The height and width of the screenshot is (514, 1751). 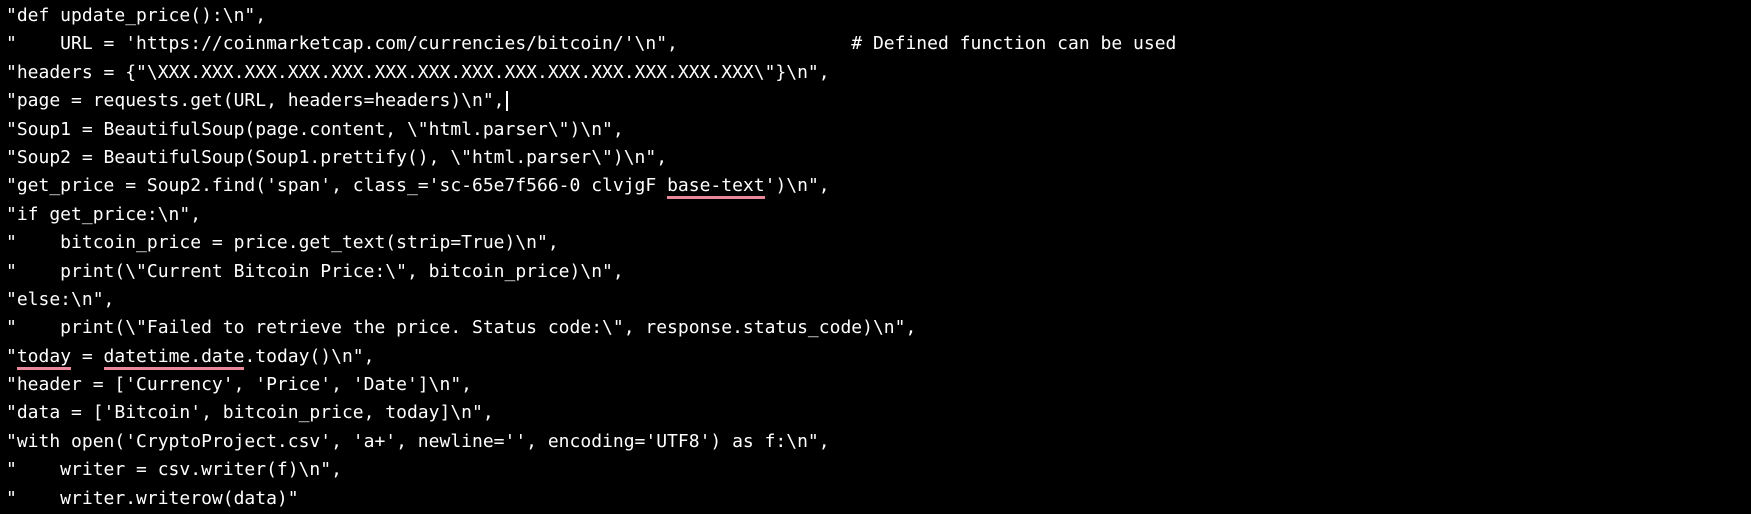 I want to click on code-line: " writer.writerow(data)", so click(x=875, y=499).